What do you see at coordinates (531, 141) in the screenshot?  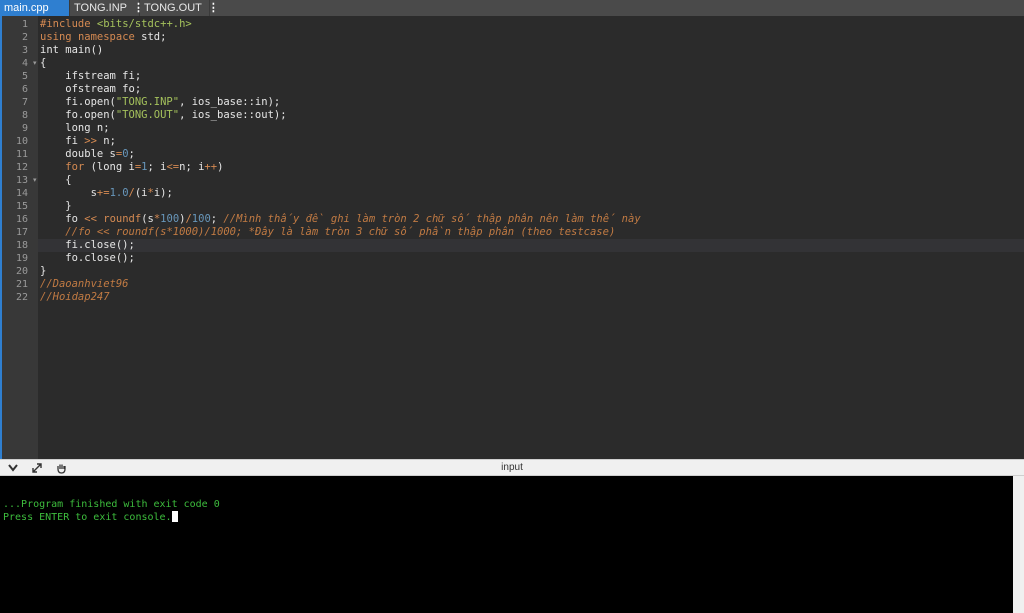 I see `code-line: fi >> n;` at bounding box center [531, 141].